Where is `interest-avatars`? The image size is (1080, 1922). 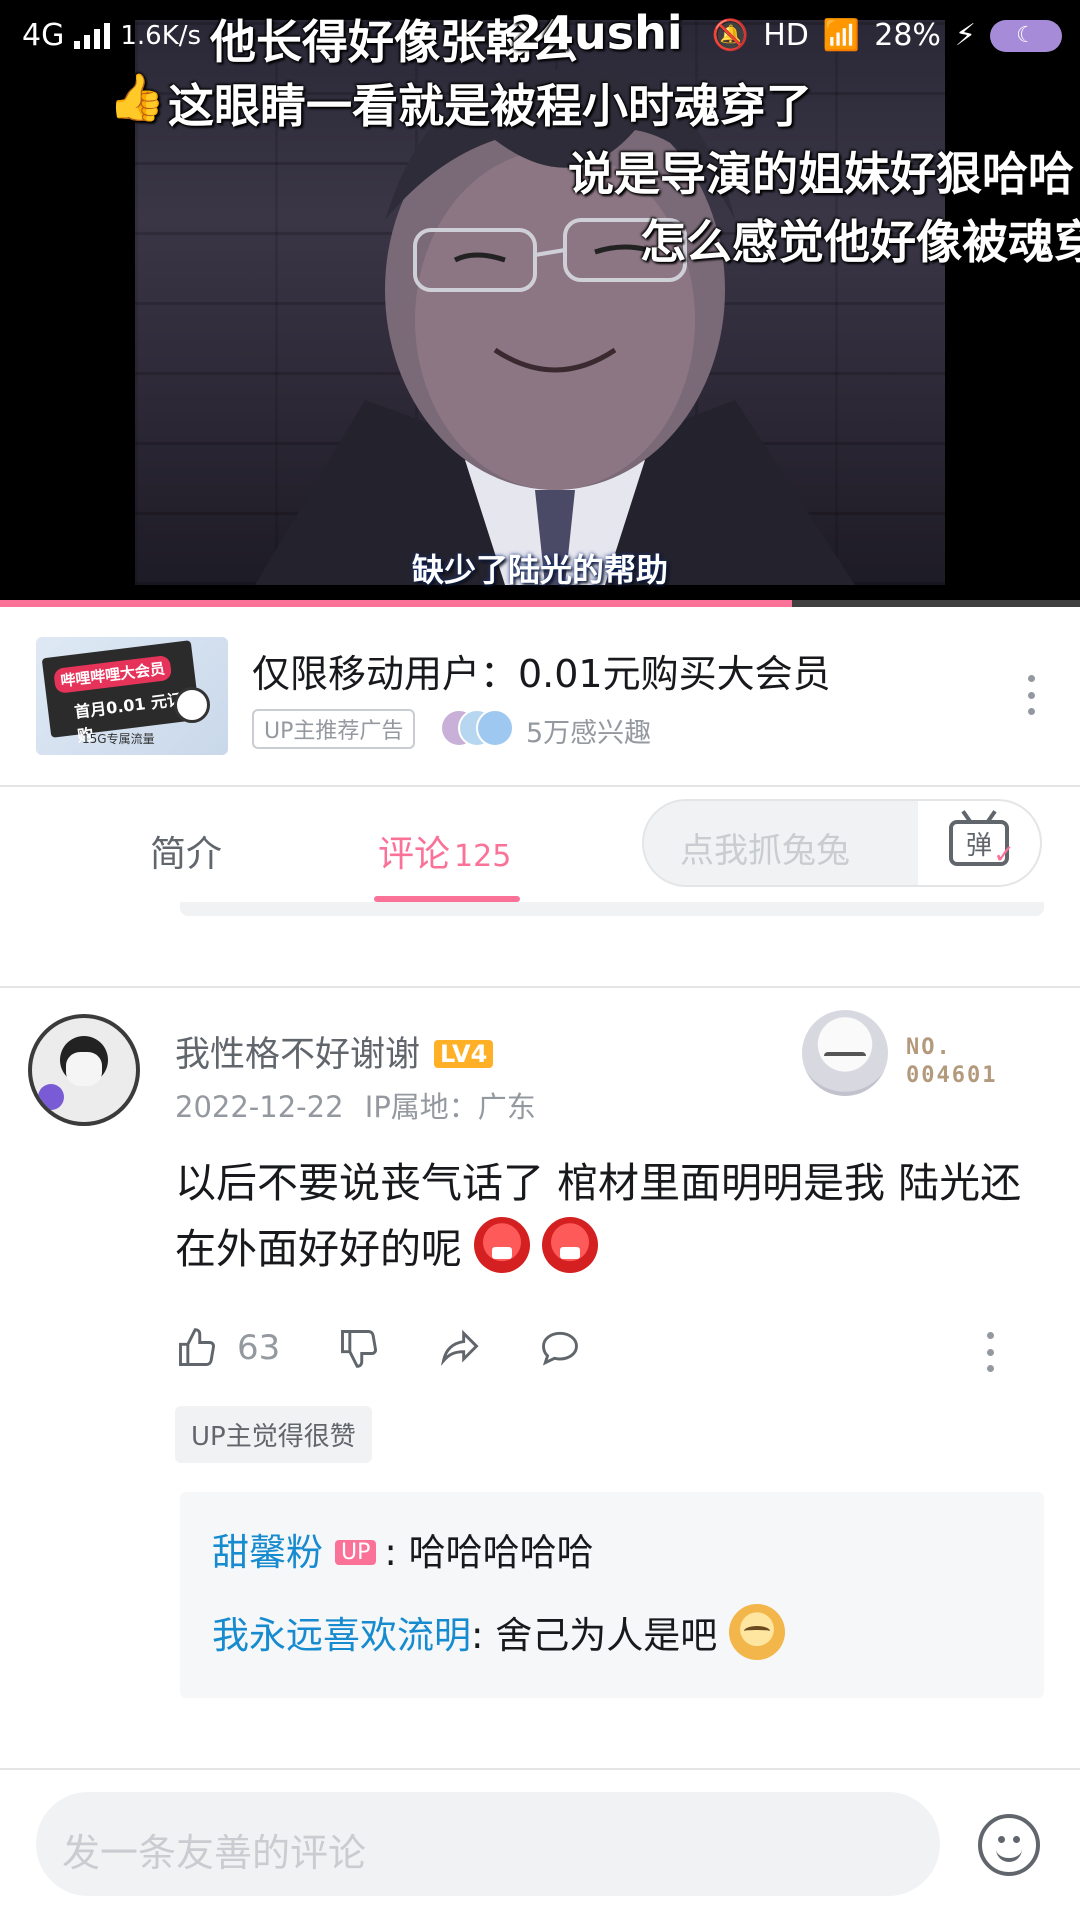
interest-avatars is located at coordinates (477, 728).